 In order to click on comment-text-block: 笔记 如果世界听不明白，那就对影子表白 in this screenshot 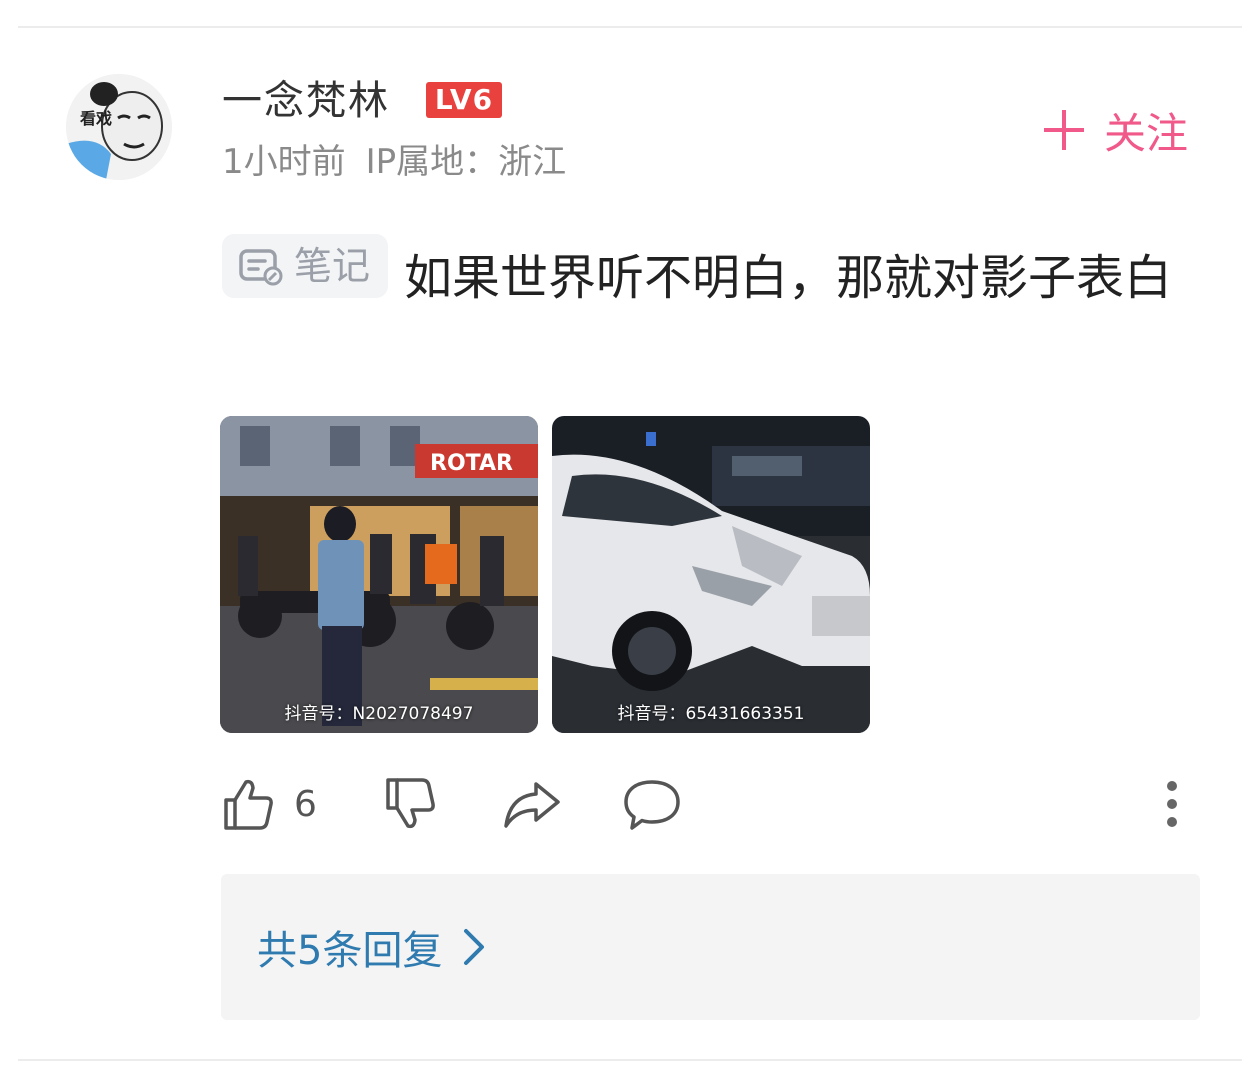, I will do `click(702, 276)`.